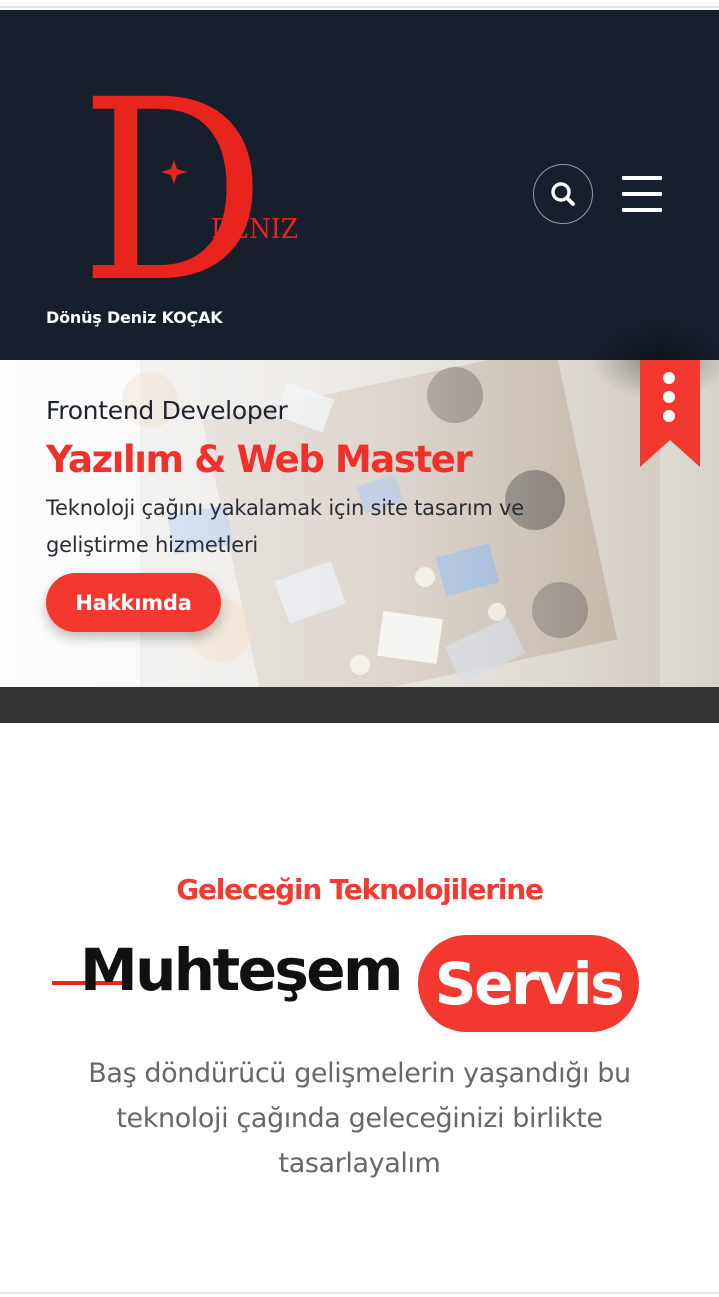  What do you see at coordinates (254, 229) in the screenshot?
I see `logo-word: DENIZ` at bounding box center [254, 229].